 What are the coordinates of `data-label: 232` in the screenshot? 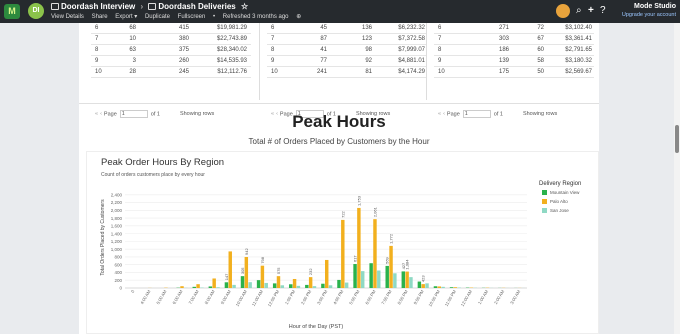 It's located at (310, 271).